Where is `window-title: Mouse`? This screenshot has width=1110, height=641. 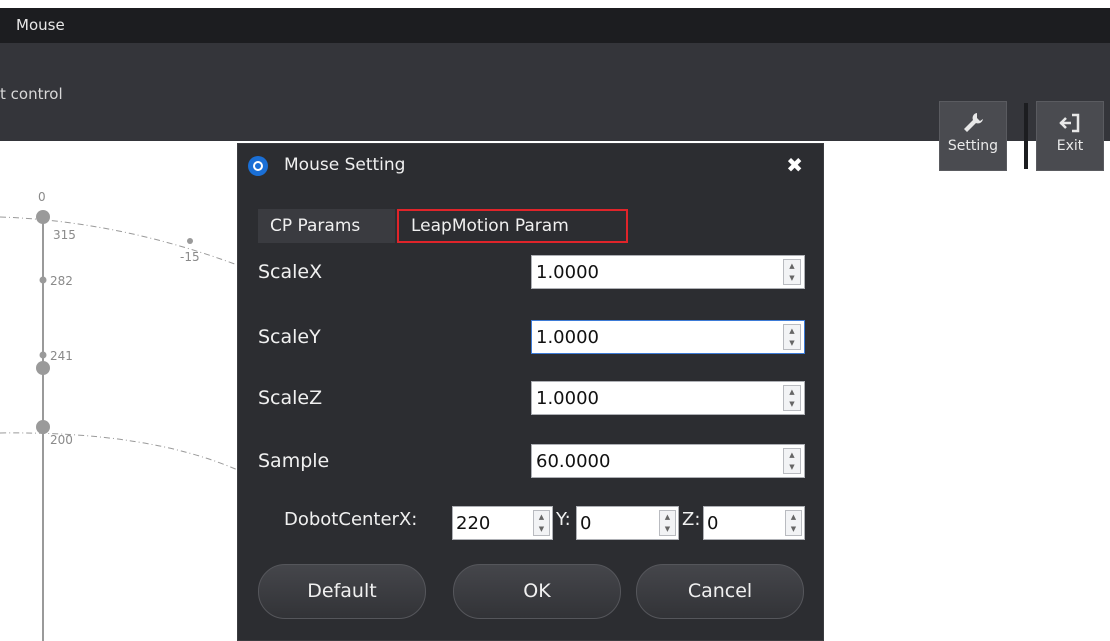
window-title: Mouse is located at coordinates (40, 25).